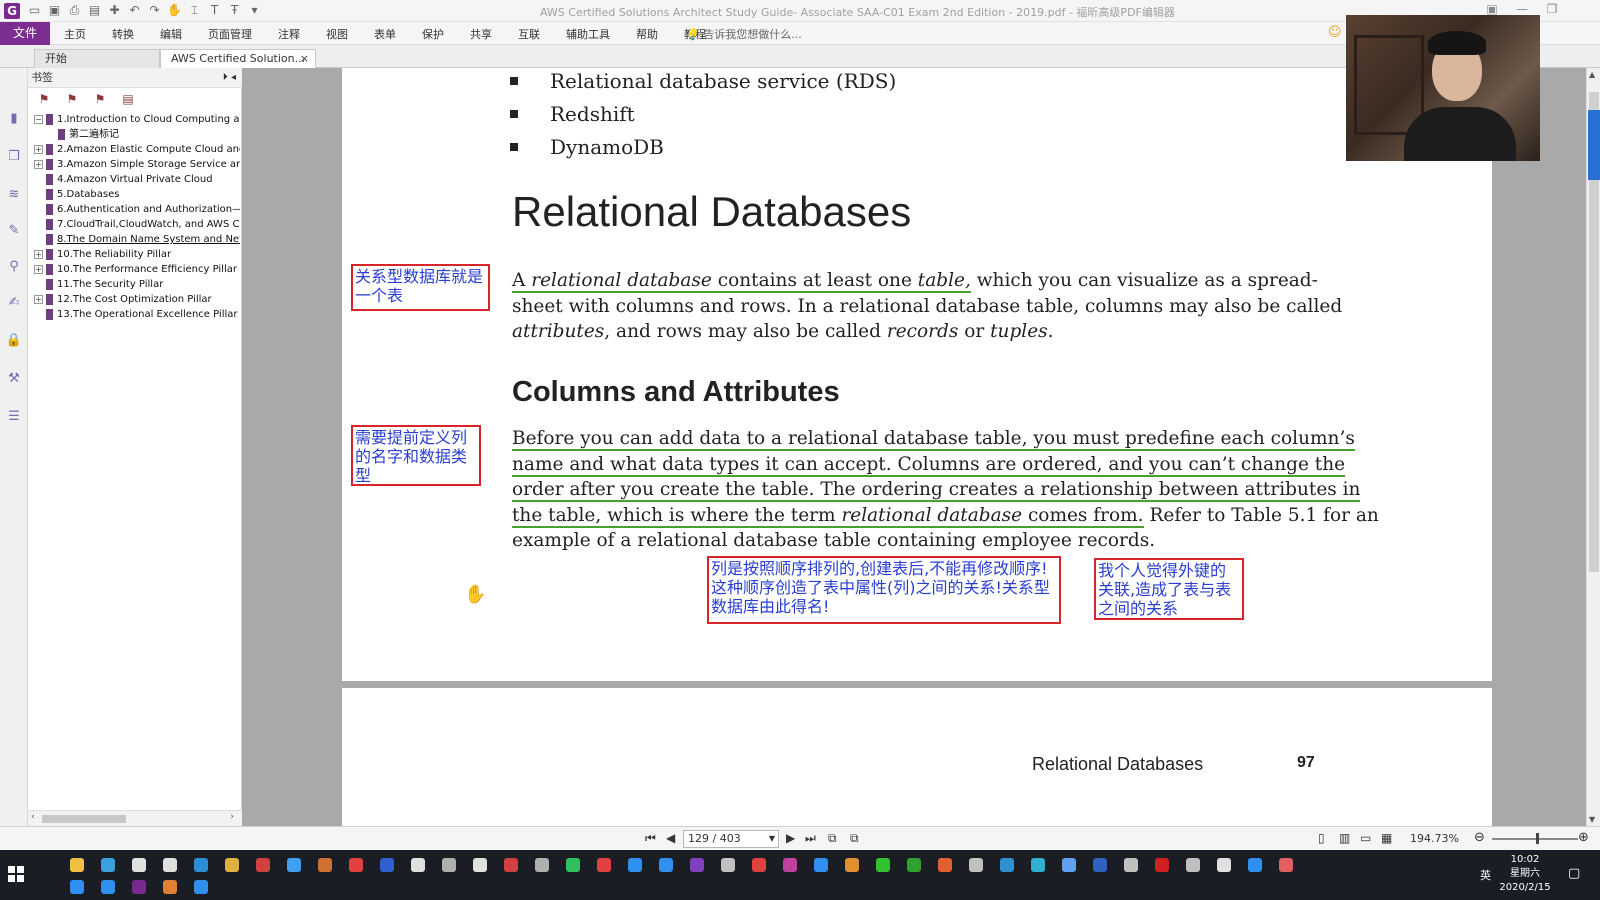  What do you see at coordinates (137, 224) in the screenshot?
I see `bookmark-item: 7.CloudTrail,CloudWatch, and AWS Co` at bounding box center [137, 224].